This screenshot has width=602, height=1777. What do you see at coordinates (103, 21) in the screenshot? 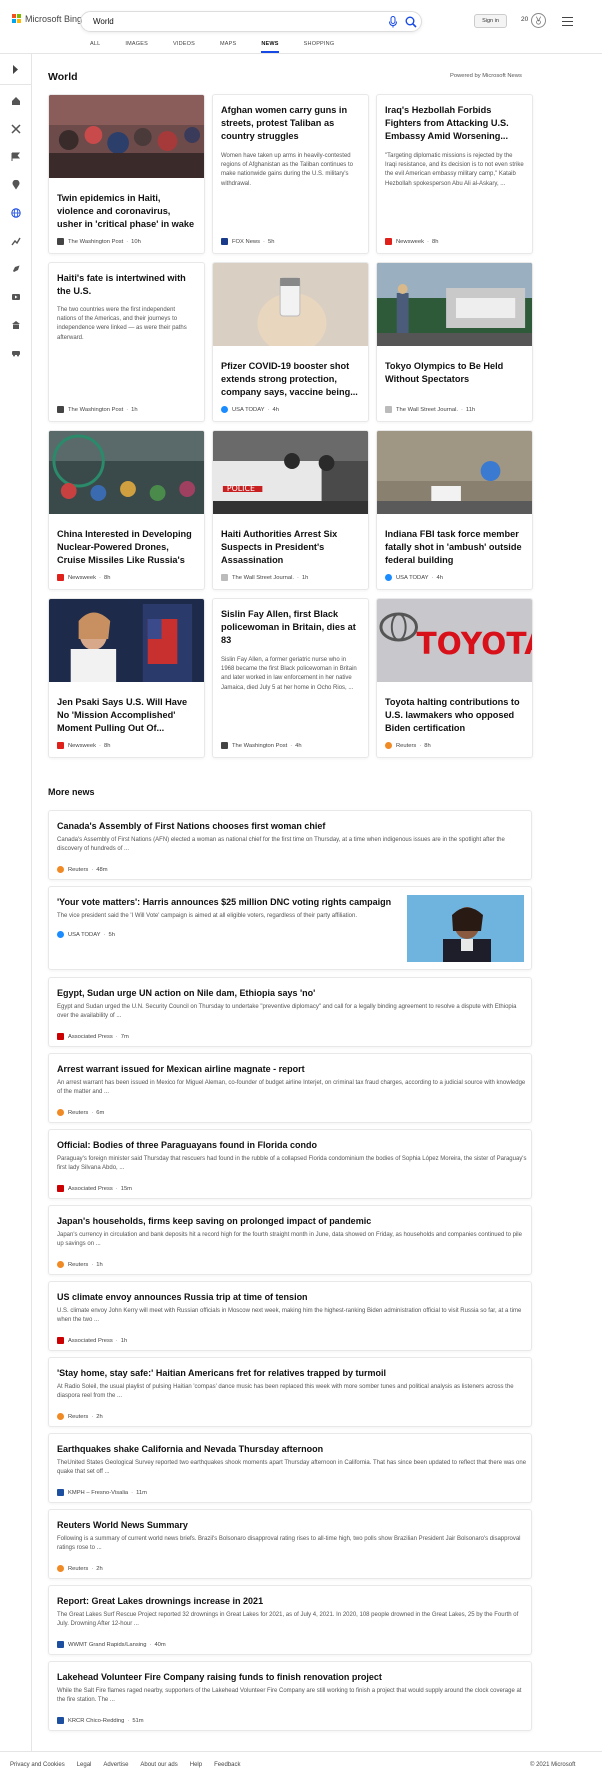
I see `search-input: World` at bounding box center [103, 21].